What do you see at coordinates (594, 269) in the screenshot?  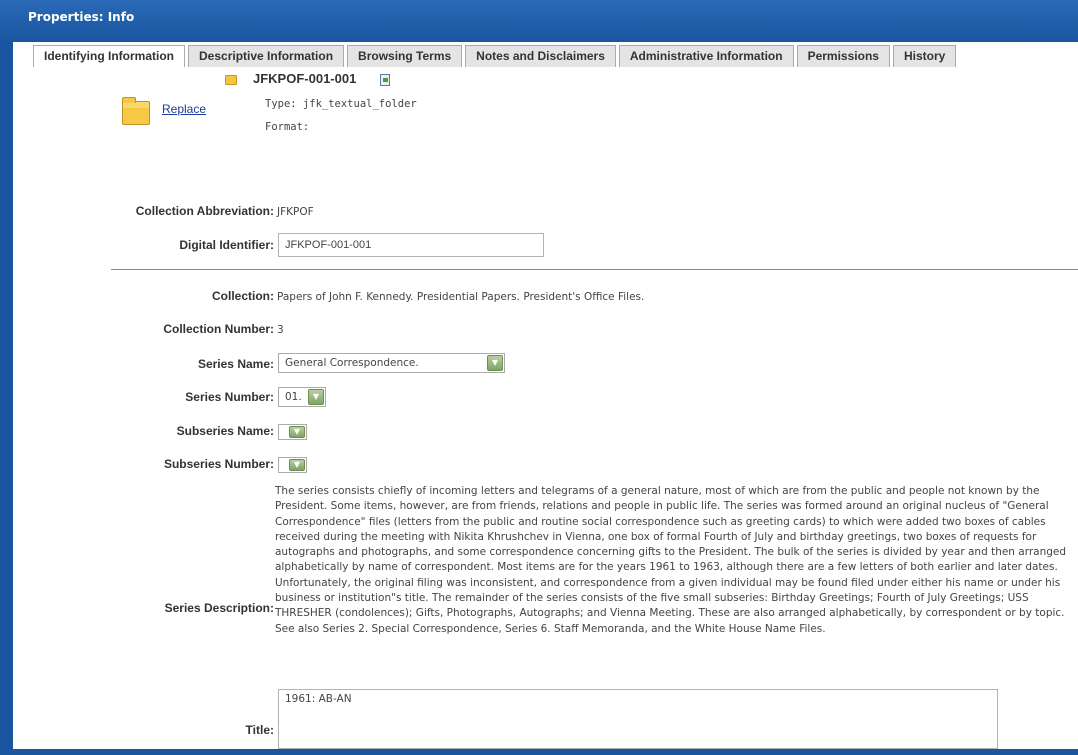 I see `section-divider` at bounding box center [594, 269].